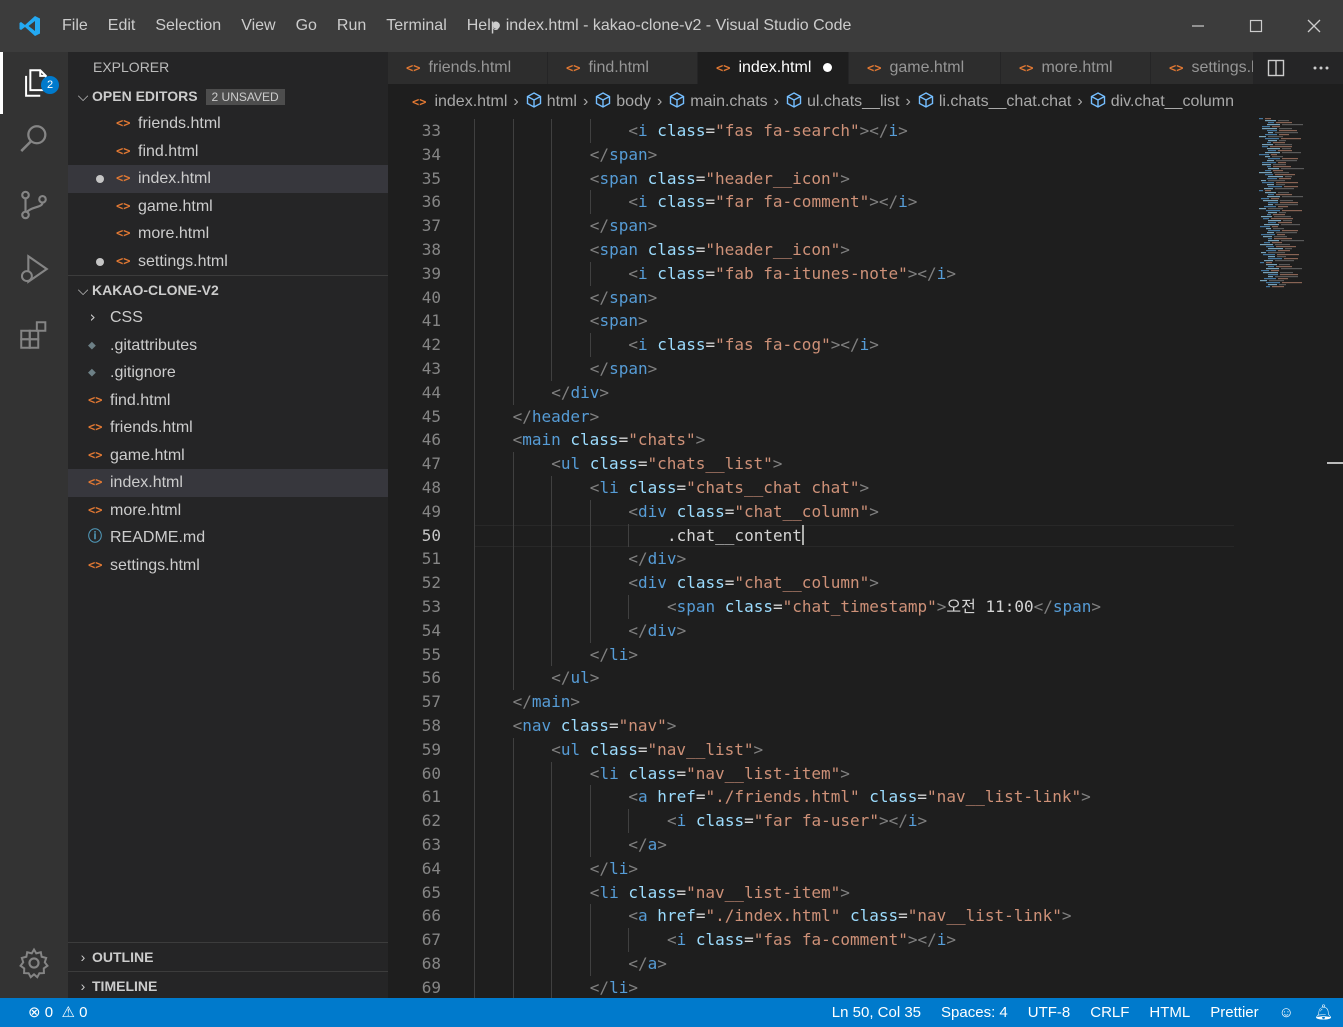 The height and width of the screenshot is (1027, 1343). I want to click on cursor-position: Ln 50, Col 35, so click(876, 1012).